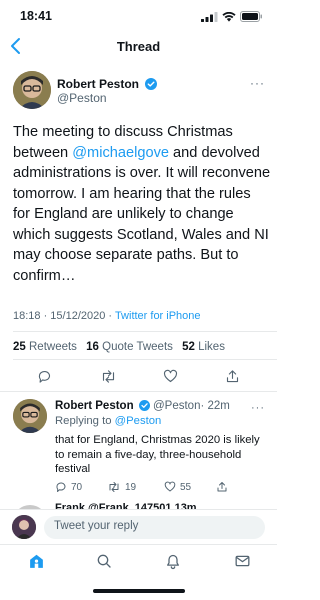 This screenshot has height=600, width=320. Describe the element at coordinates (154, 527) in the screenshot. I see `reply-input: Tweet your reply` at that location.